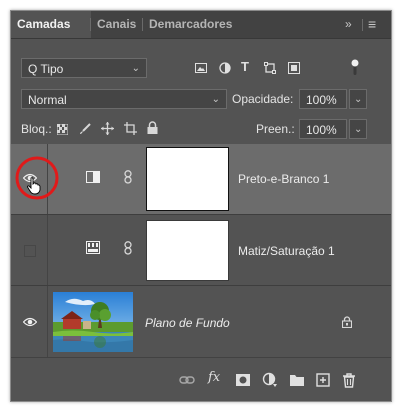  I want to click on blend-mode-value: Normal, so click(47, 100).